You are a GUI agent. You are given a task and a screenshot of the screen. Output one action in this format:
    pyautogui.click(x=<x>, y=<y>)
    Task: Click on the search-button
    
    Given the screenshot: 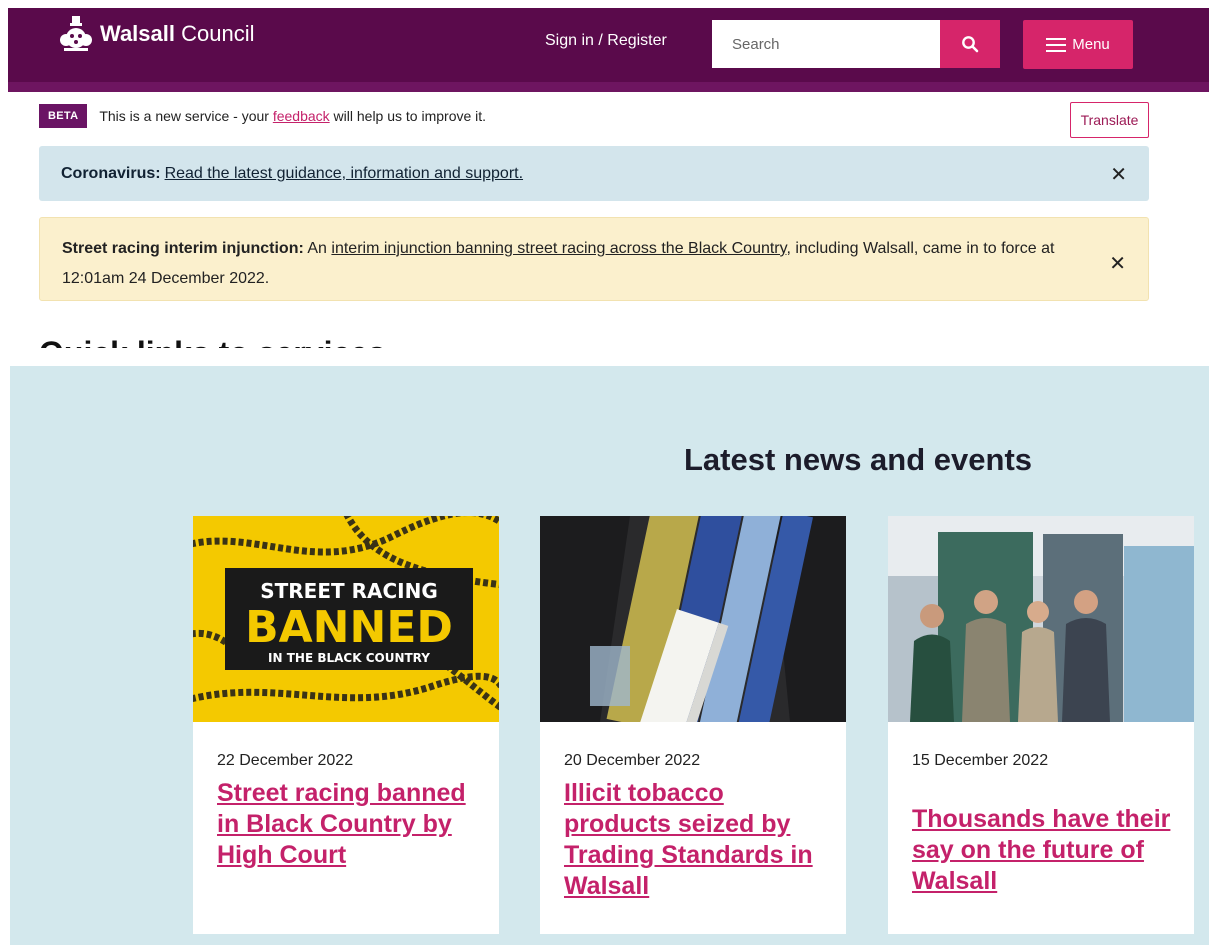 What is the action you would take?
    pyautogui.click(x=970, y=44)
    